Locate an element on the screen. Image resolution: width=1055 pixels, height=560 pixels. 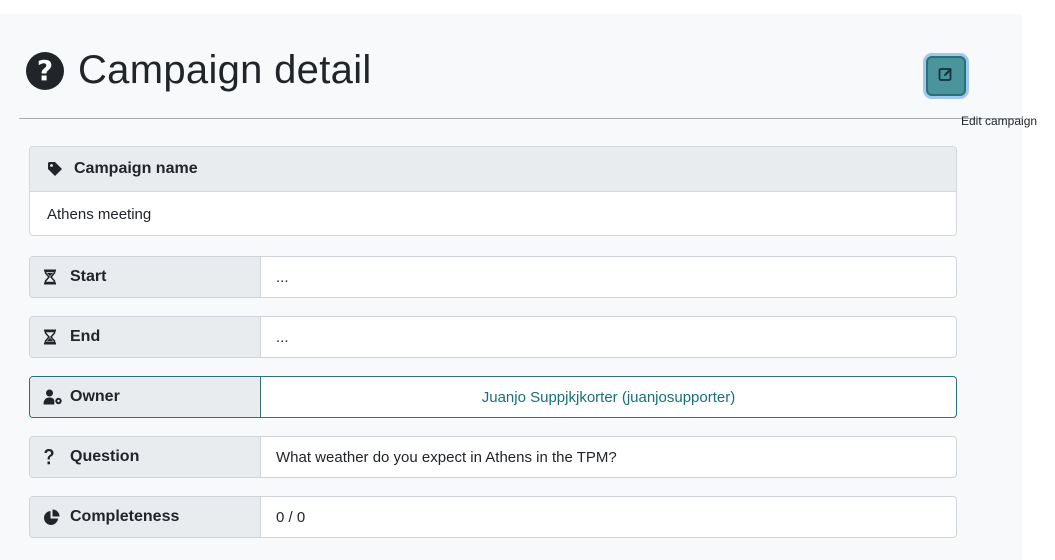
page-header: ? Campaign detail is located at coordinates (199, 70).